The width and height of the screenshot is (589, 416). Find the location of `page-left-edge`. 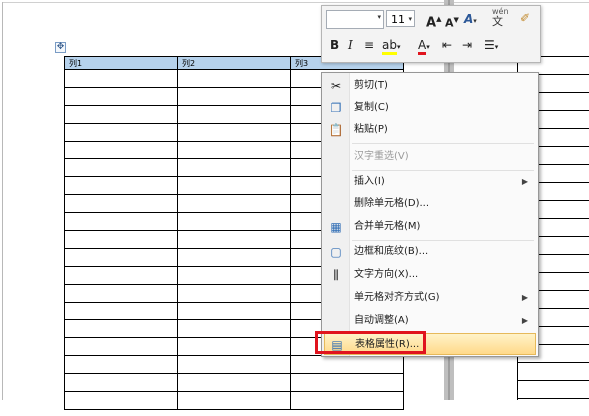

page-left-edge is located at coordinates (2, 201).